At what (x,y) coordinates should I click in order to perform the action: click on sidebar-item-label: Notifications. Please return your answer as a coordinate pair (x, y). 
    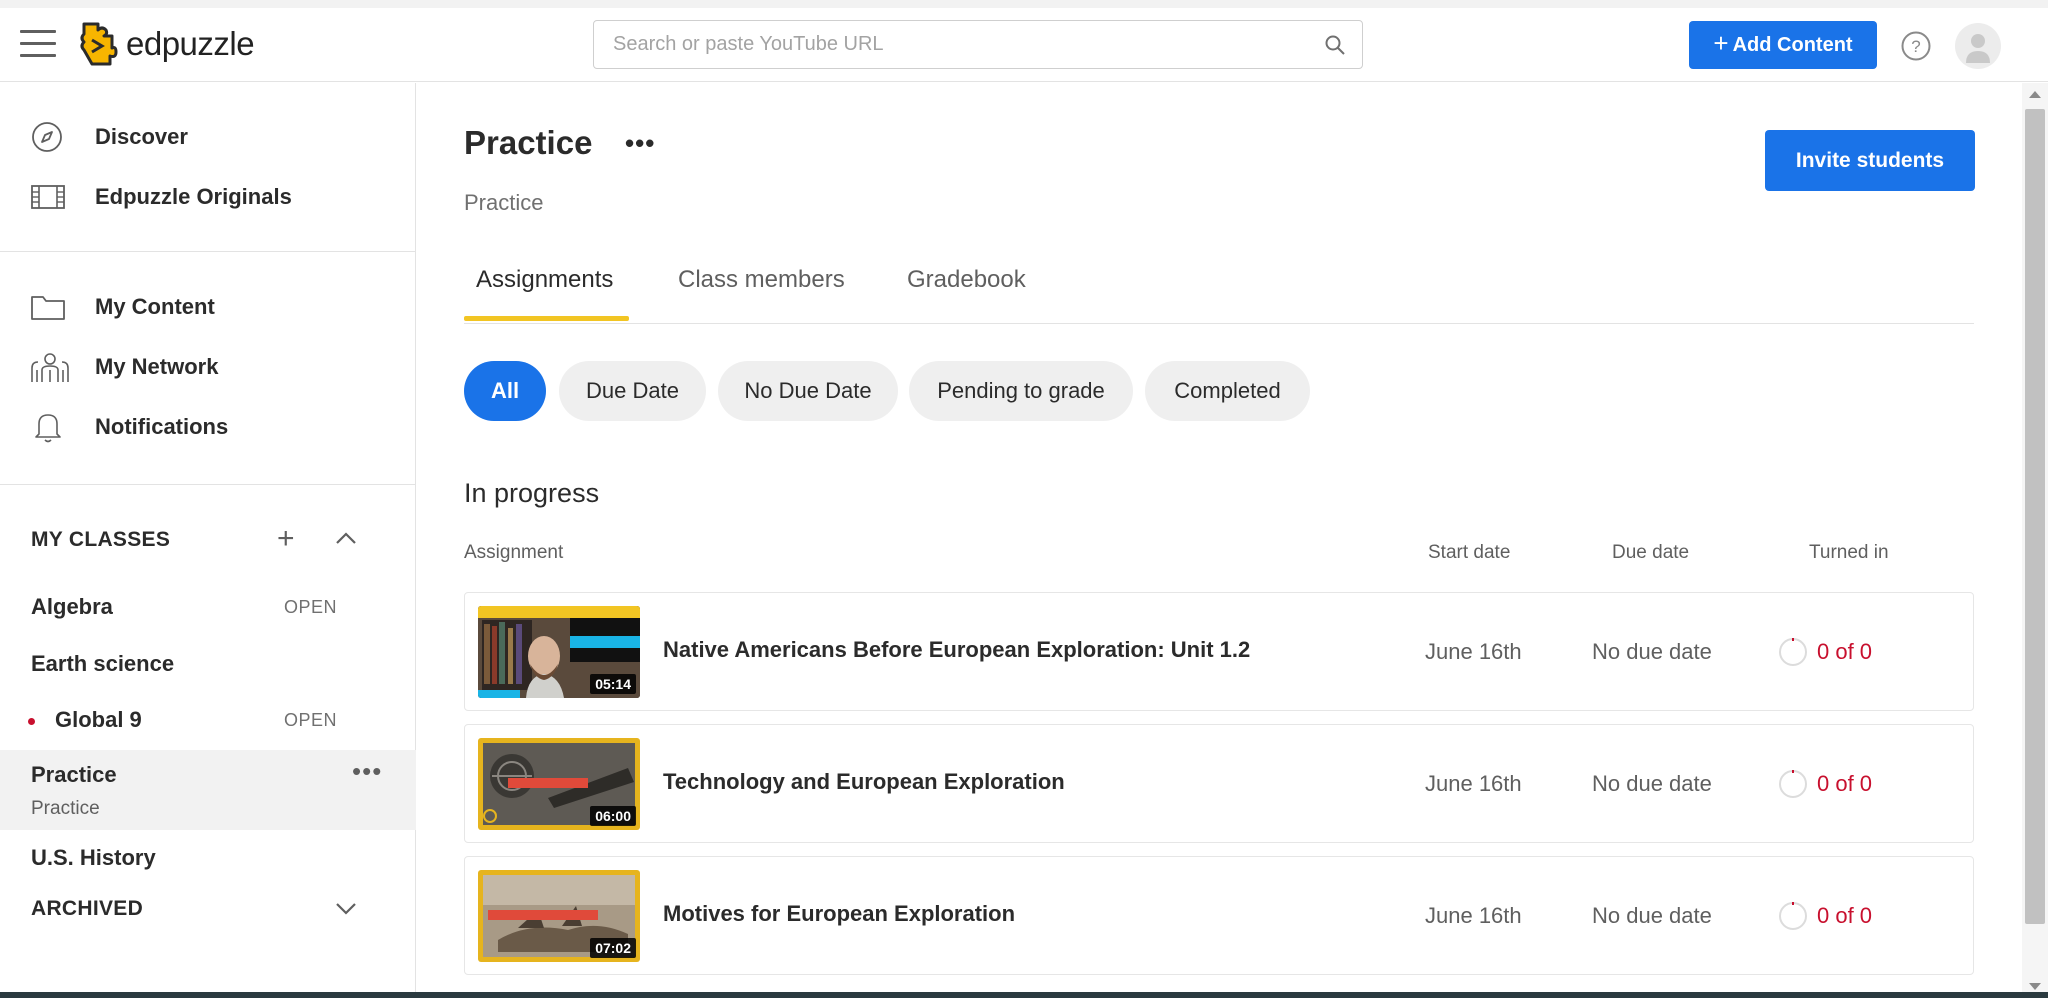
    Looking at the image, I should click on (162, 426).